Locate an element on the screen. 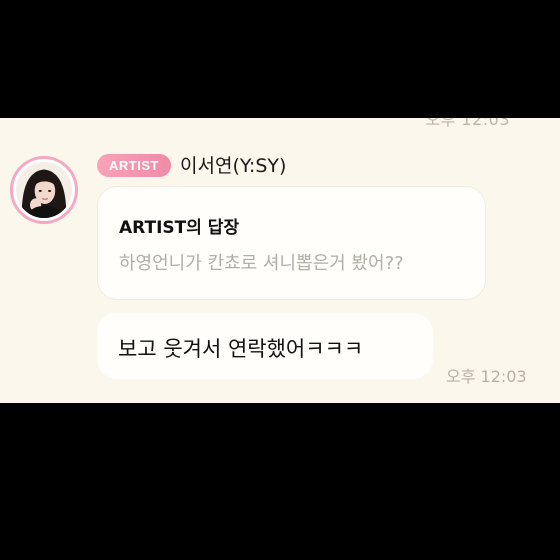 The image size is (560, 560). message-bubble: 보고 웃겨서 연락했어ㅋㅋㅋ is located at coordinates (265, 346).